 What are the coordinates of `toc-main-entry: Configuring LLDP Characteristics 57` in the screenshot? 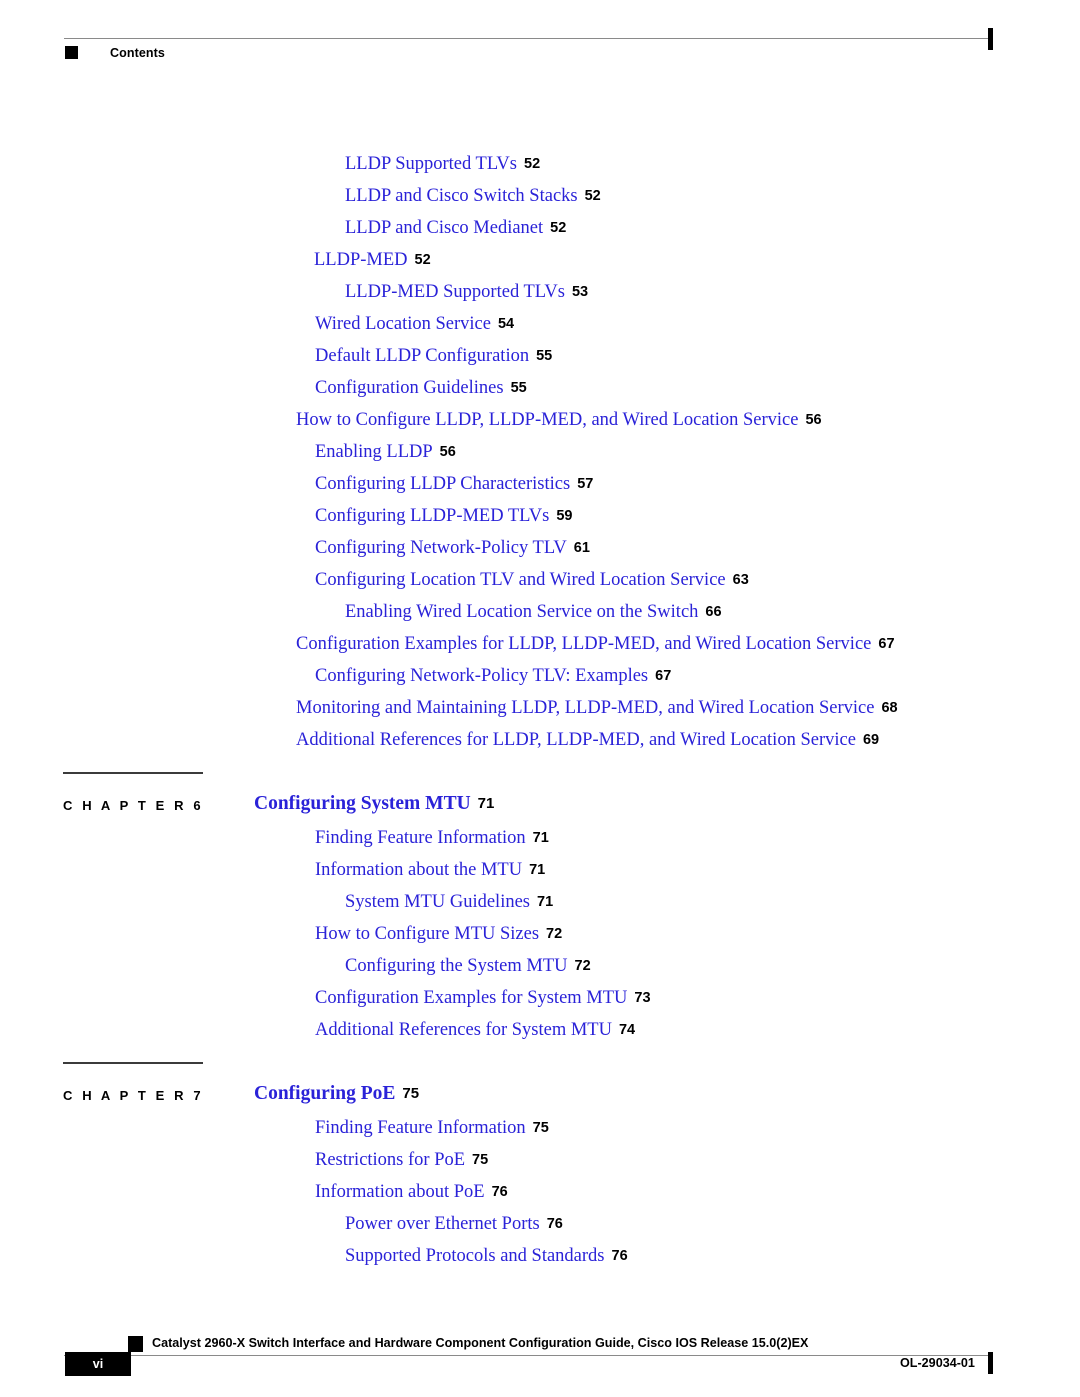 It's located at (540, 484).